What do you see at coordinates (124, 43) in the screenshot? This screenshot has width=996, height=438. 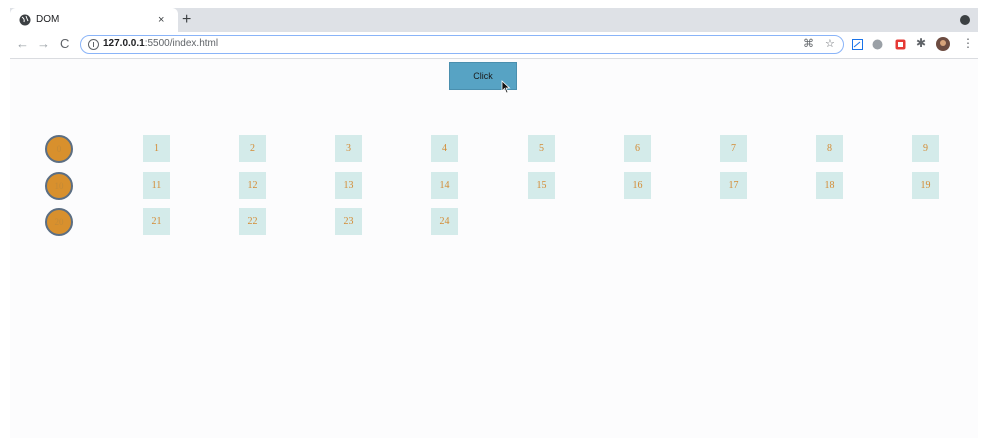 I see `url-host: 127.0.0.1` at bounding box center [124, 43].